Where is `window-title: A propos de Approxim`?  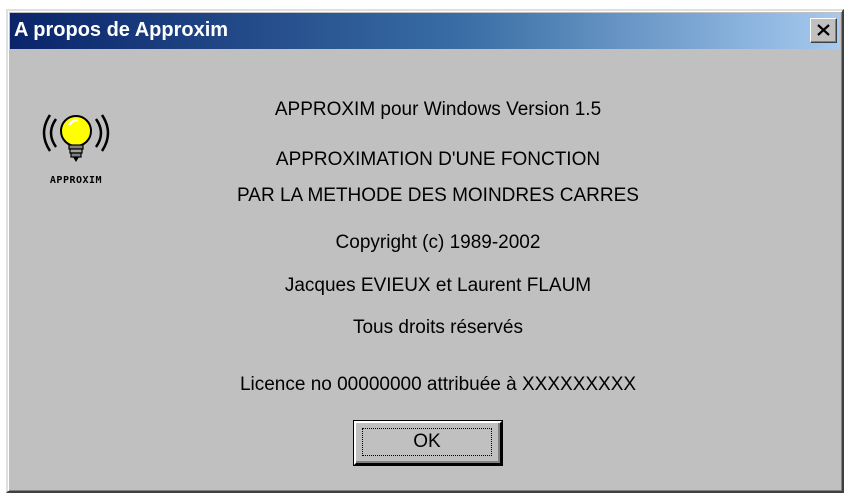 window-title: A propos de Approxim is located at coordinates (121, 30).